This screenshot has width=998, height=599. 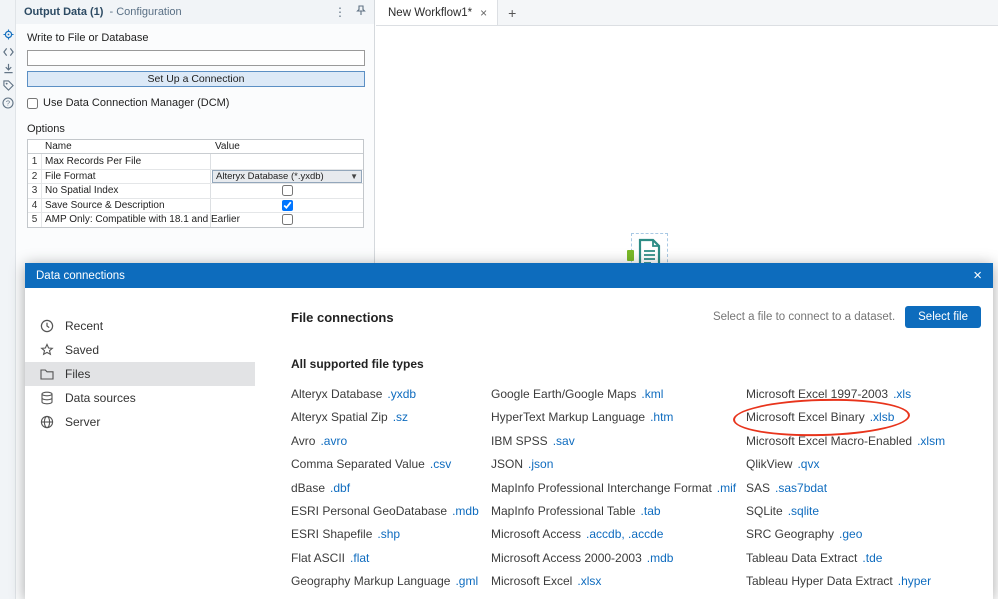 What do you see at coordinates (863, 441) in the screenshot?
I see `file-type: Microsoft Excel Macro-Enabled .xlsm` at bounding box center [863, 441].